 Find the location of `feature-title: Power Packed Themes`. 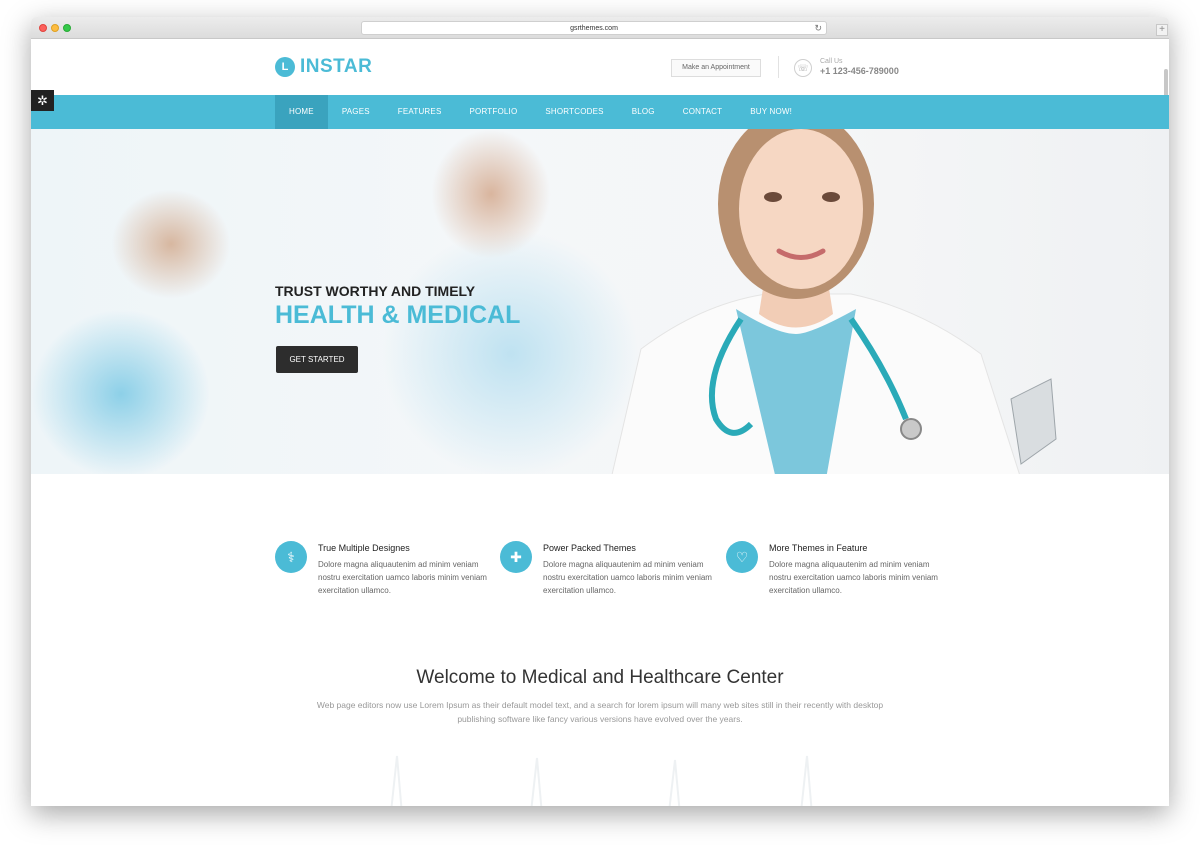

feature-title: Power Packed Themes is located at coordinates (589, 548).